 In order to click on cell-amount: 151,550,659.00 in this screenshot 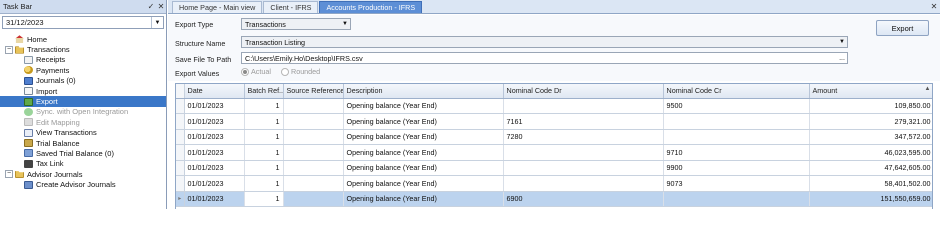, I will do `click(870, 199)`.